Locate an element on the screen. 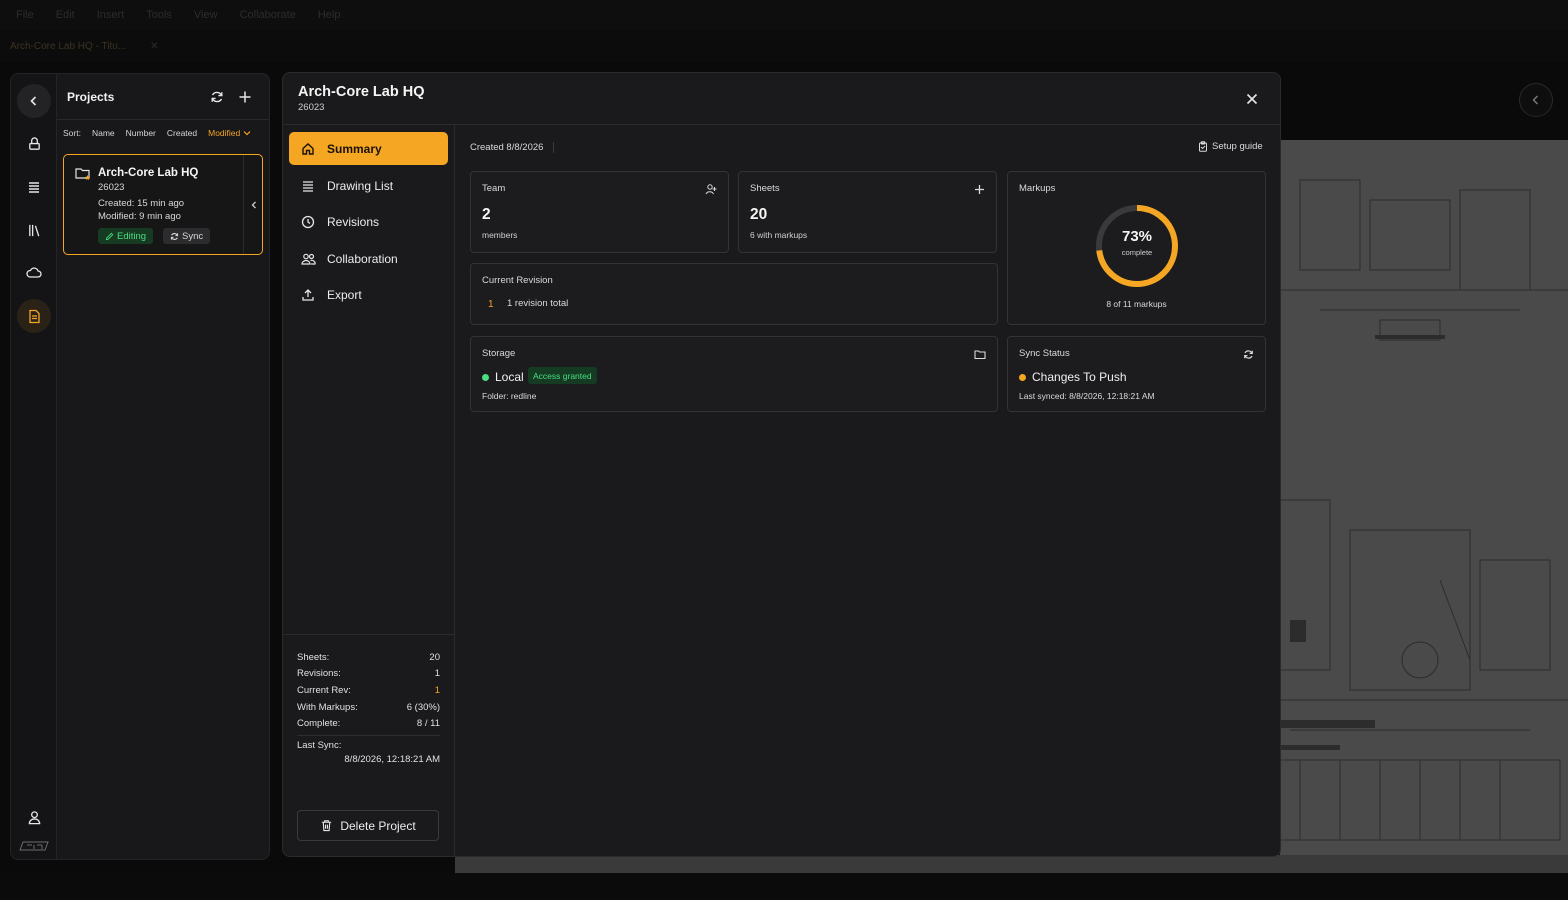  document-tabstrip: Arch-Core Lab HQ - Titu... ✕ is located at coordinates (784, 46).